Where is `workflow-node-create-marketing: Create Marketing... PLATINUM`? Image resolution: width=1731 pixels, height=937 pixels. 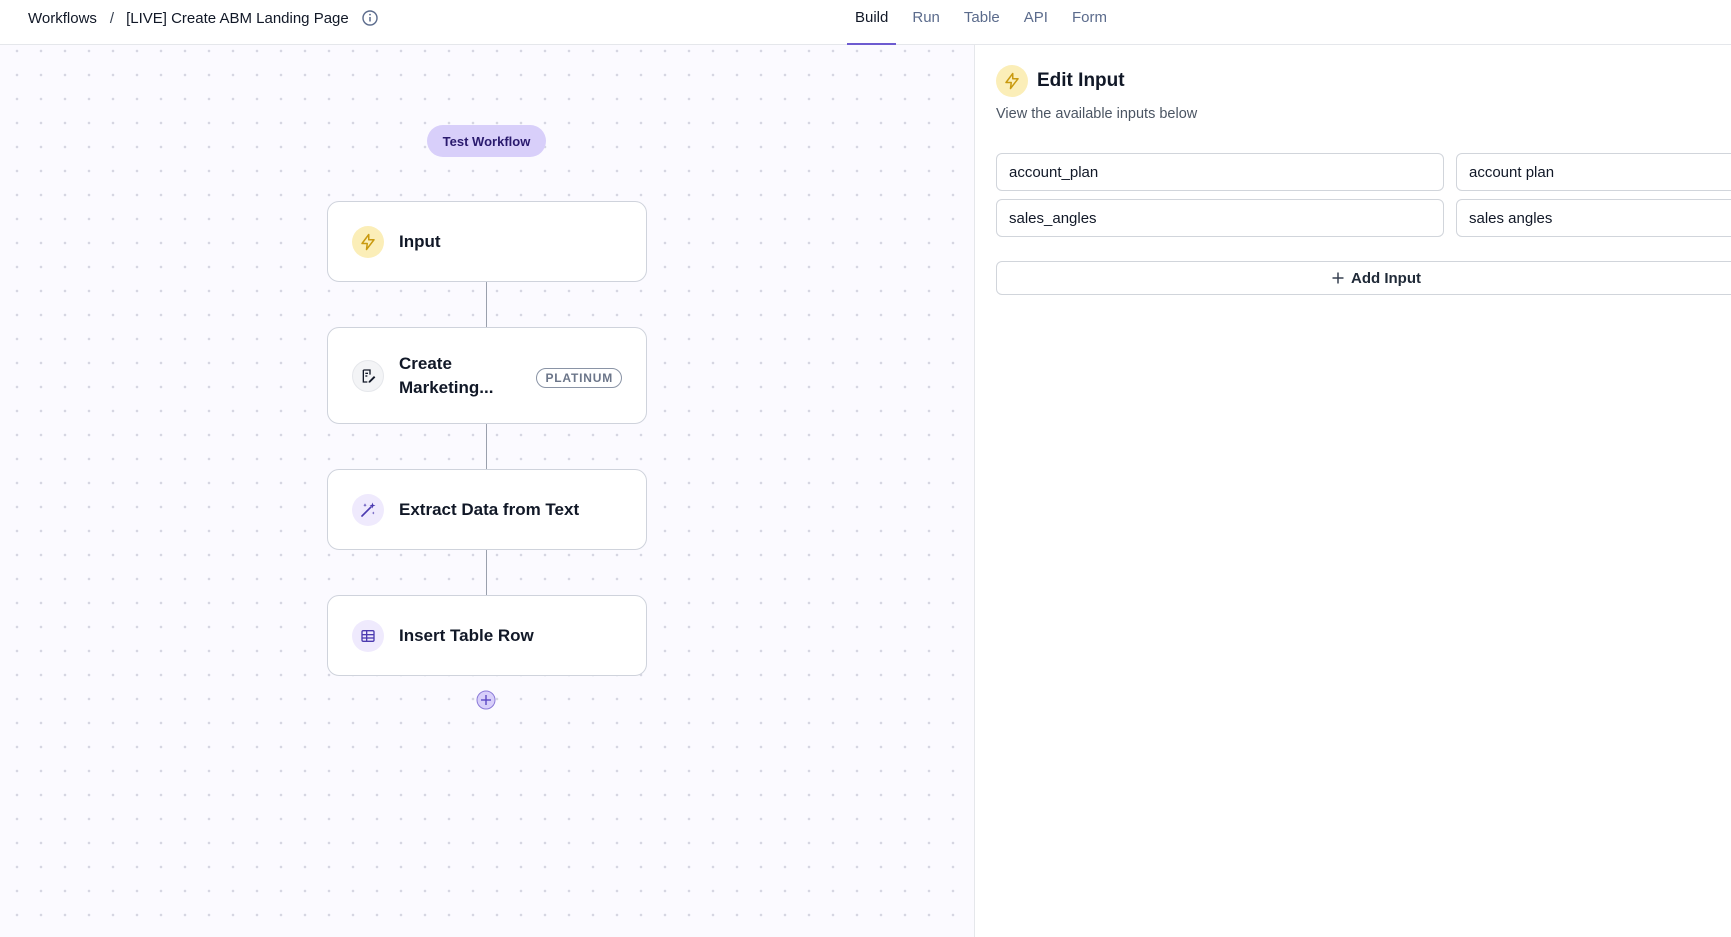 workflow-node-create-marketing: Create Marketing... PLATINUM is located at coordinates (487, 375).